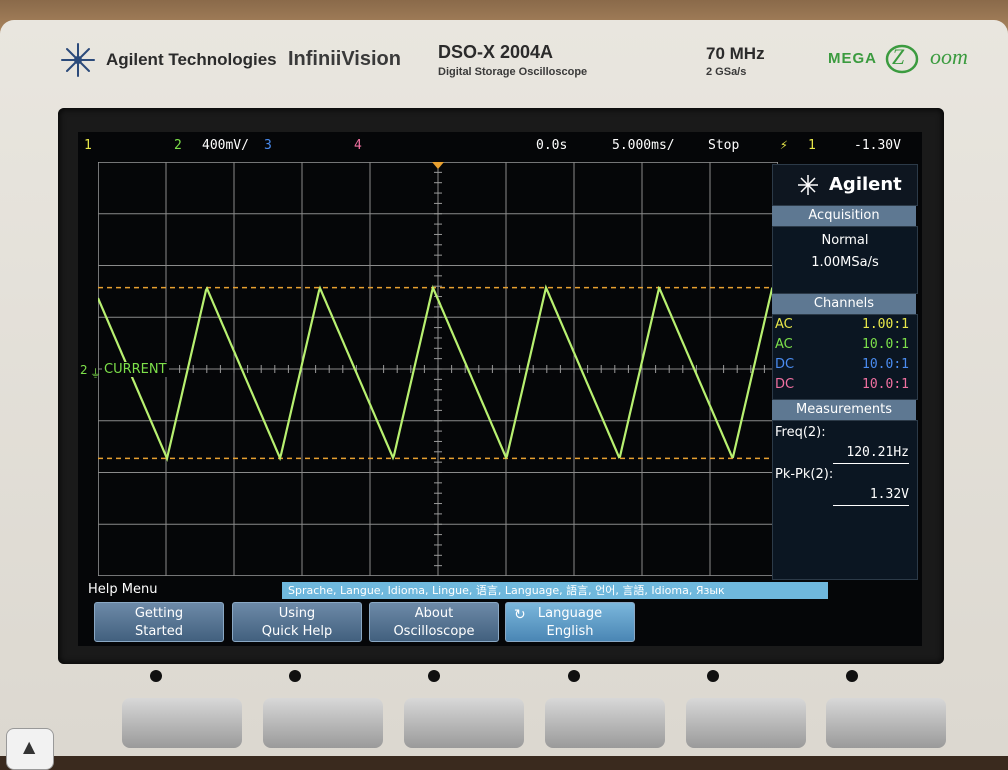  Describe the element at coordinates (570, 631) in the screenshot. I see `softkey-label: English` at that location.